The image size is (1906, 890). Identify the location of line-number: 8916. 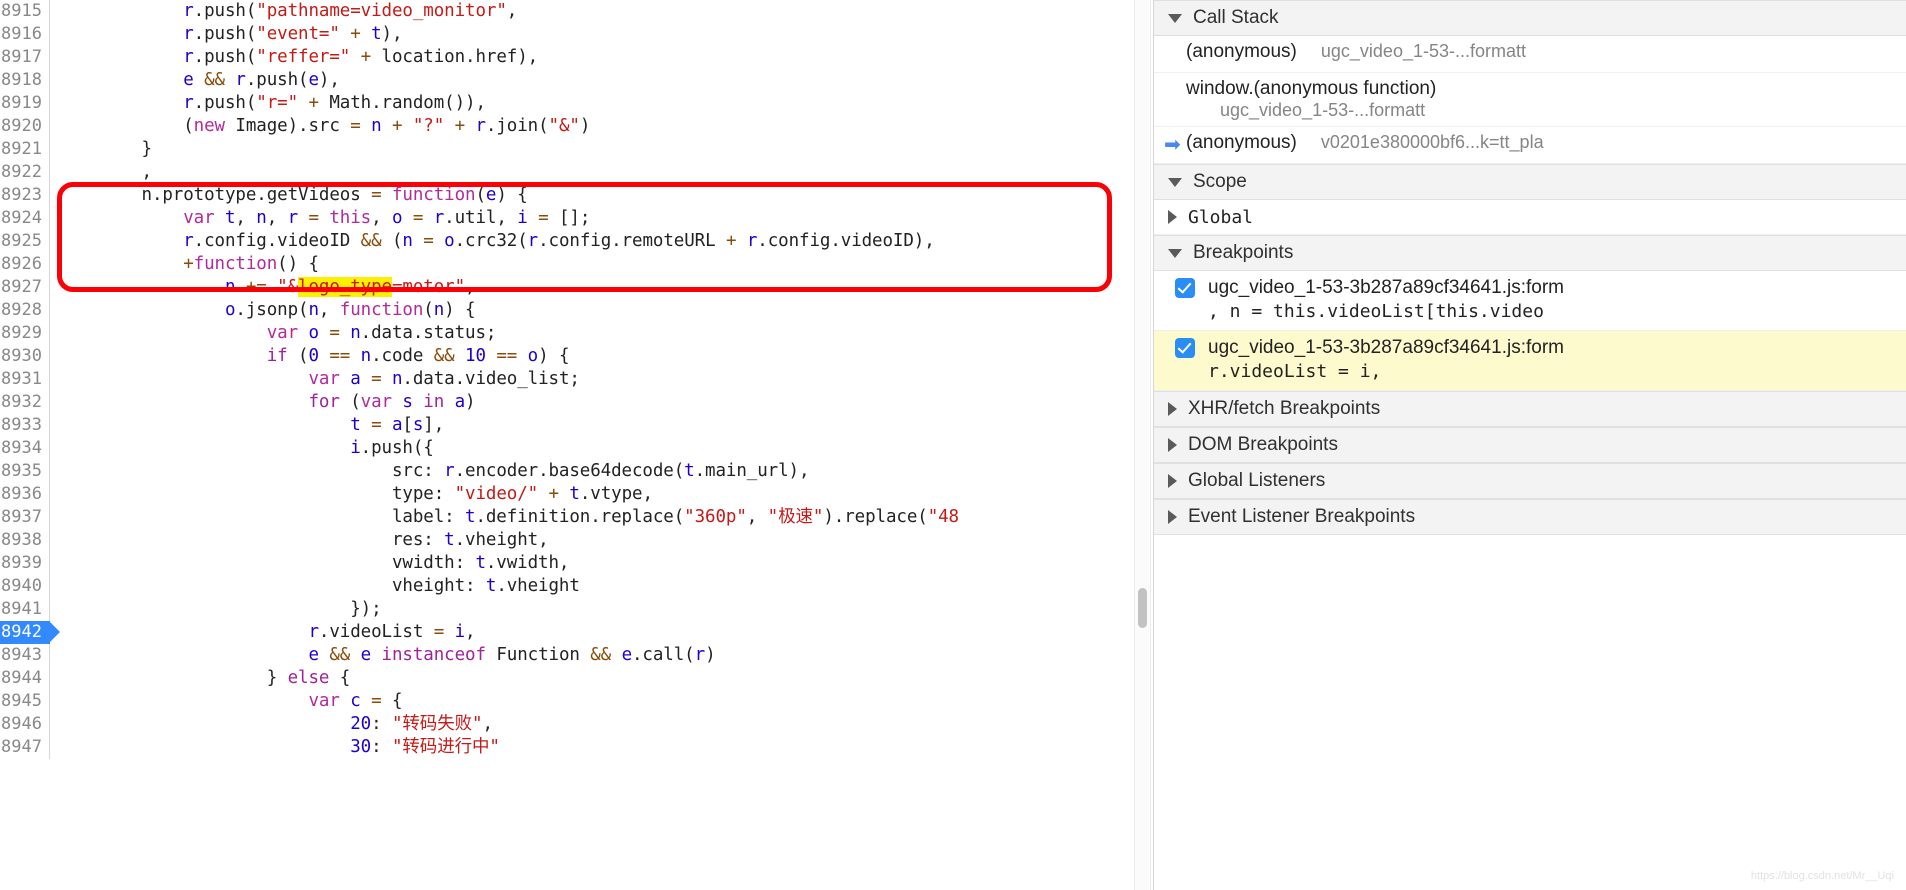
(25, 34).